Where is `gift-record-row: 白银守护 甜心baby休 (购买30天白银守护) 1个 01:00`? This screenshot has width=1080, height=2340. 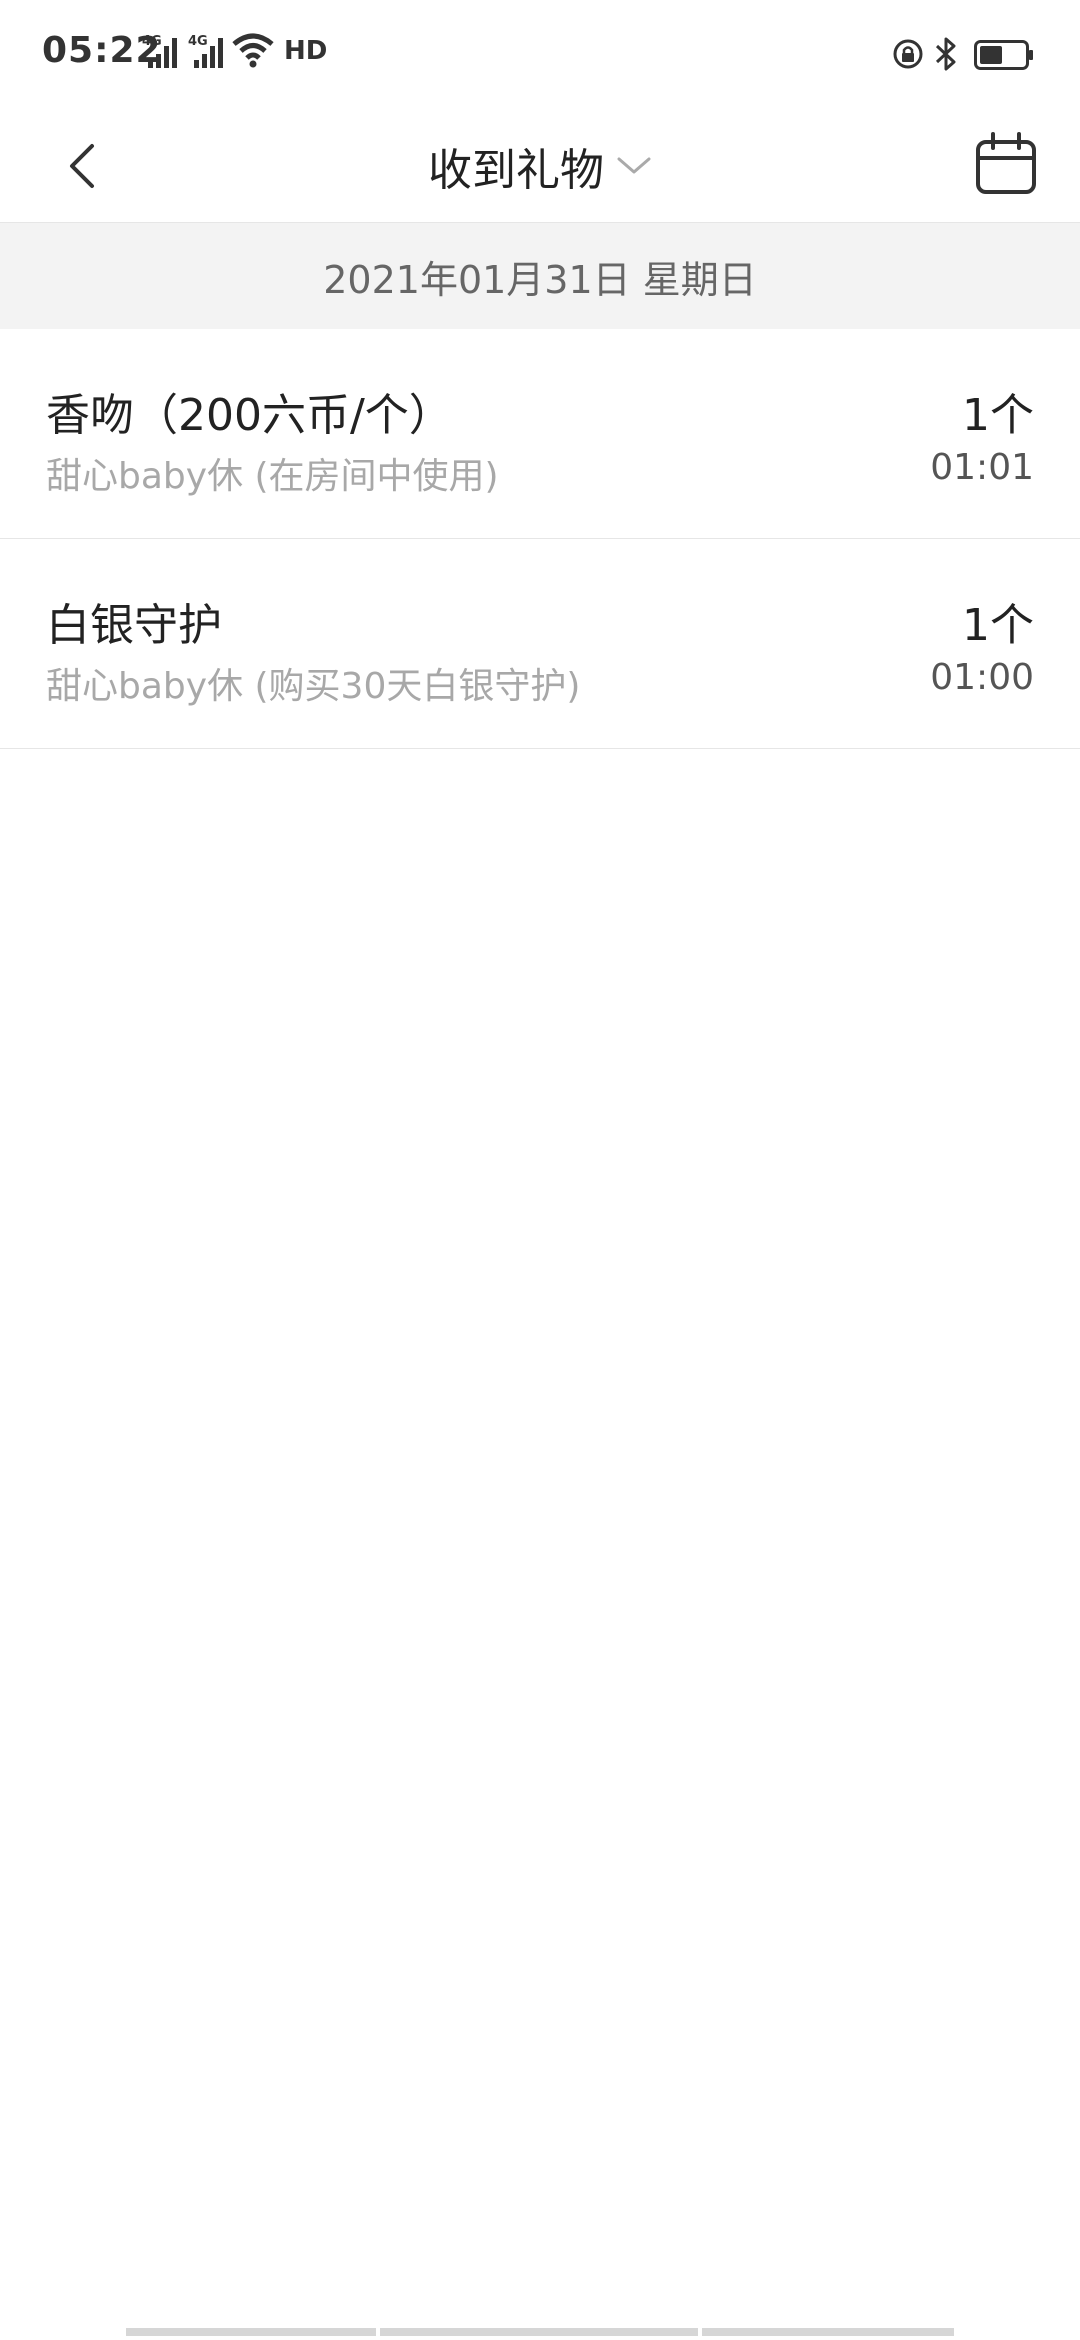
gift-record-row: 白银守护 甜心baby休 (购买30天白银守护) 1个 01:00 is located at coordinates (540, 644).